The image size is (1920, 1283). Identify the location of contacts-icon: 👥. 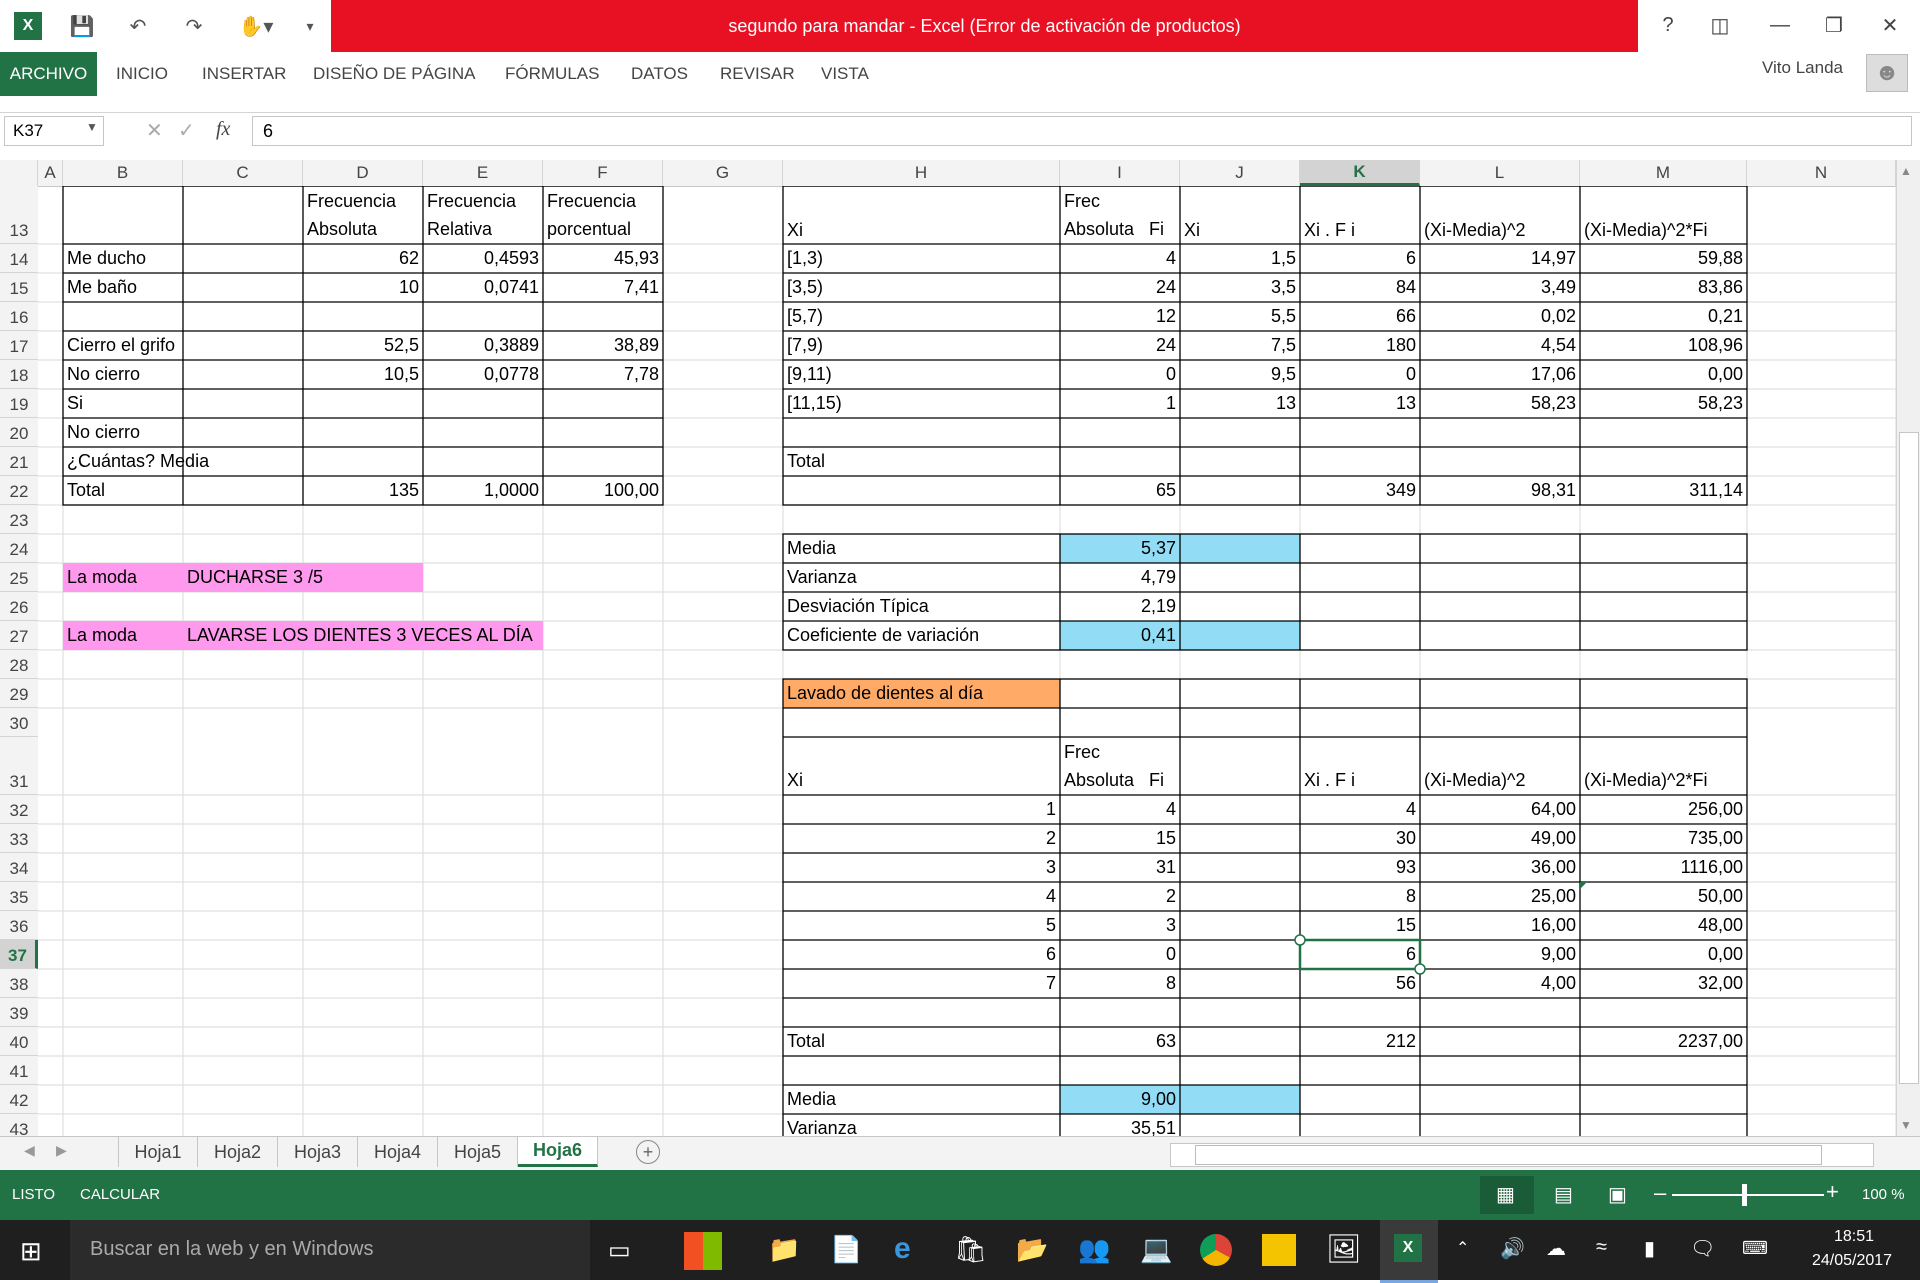
(1094, 1249).